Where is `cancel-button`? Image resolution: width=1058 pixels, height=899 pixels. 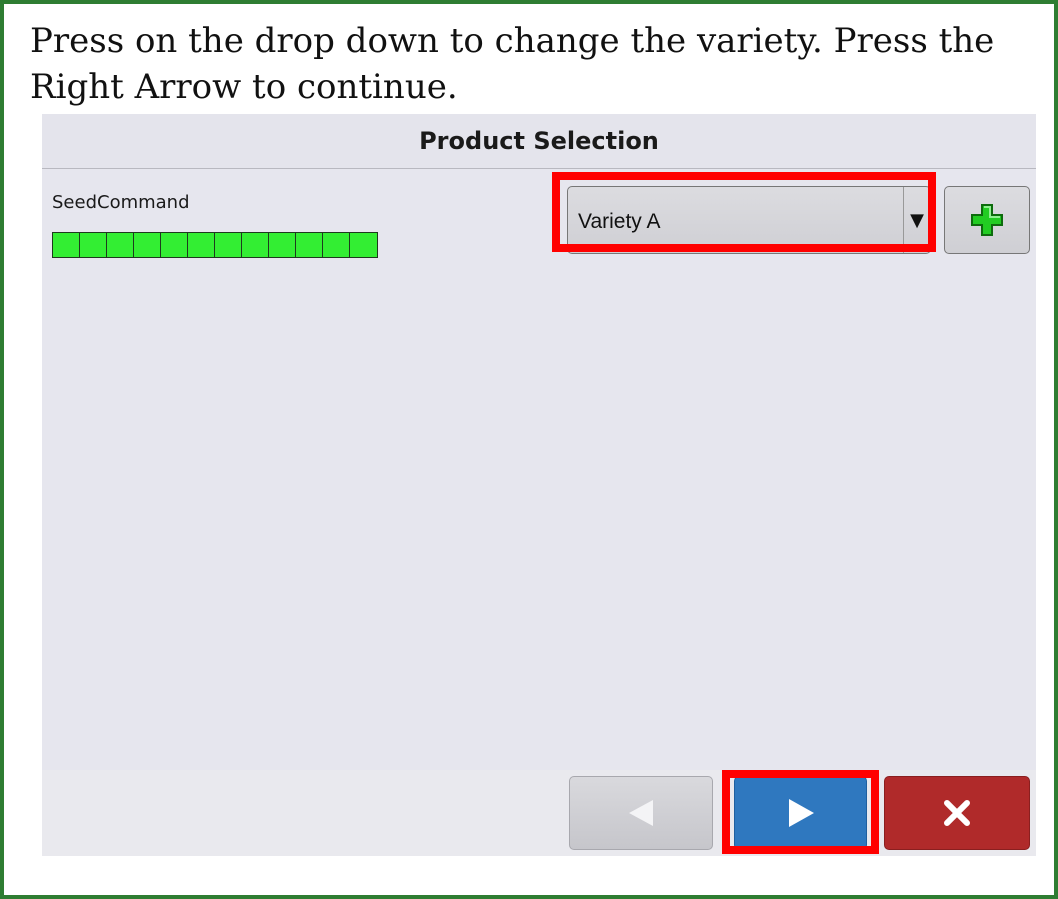
cancel-button is located at coordinates (957, 813).